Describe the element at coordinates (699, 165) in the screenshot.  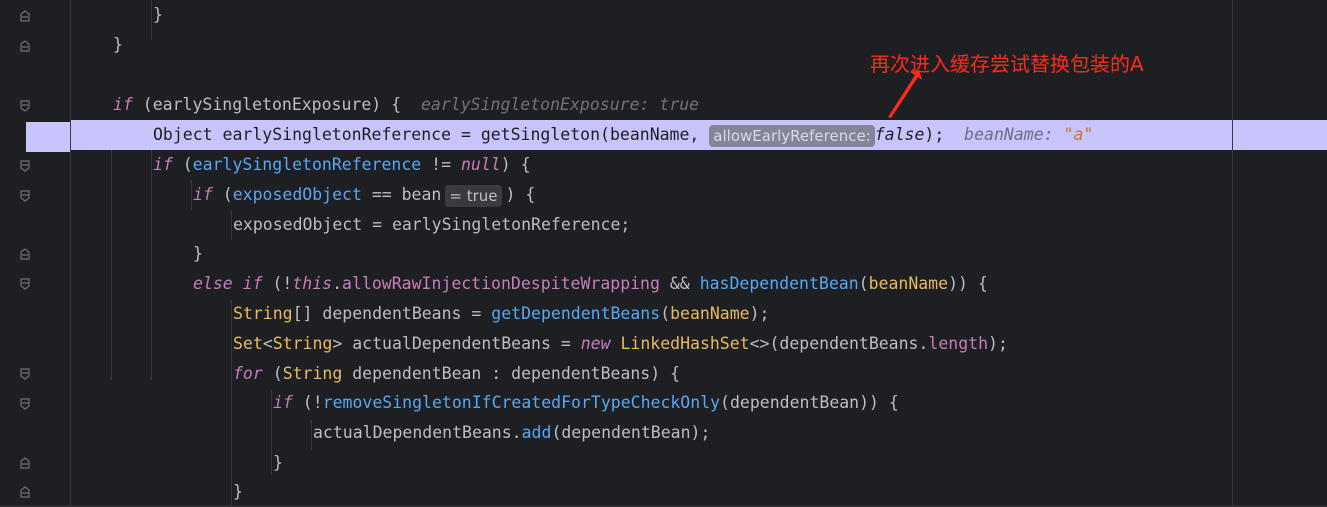
I see `code-line: if (earlySingletonReference != null) {` at that location.